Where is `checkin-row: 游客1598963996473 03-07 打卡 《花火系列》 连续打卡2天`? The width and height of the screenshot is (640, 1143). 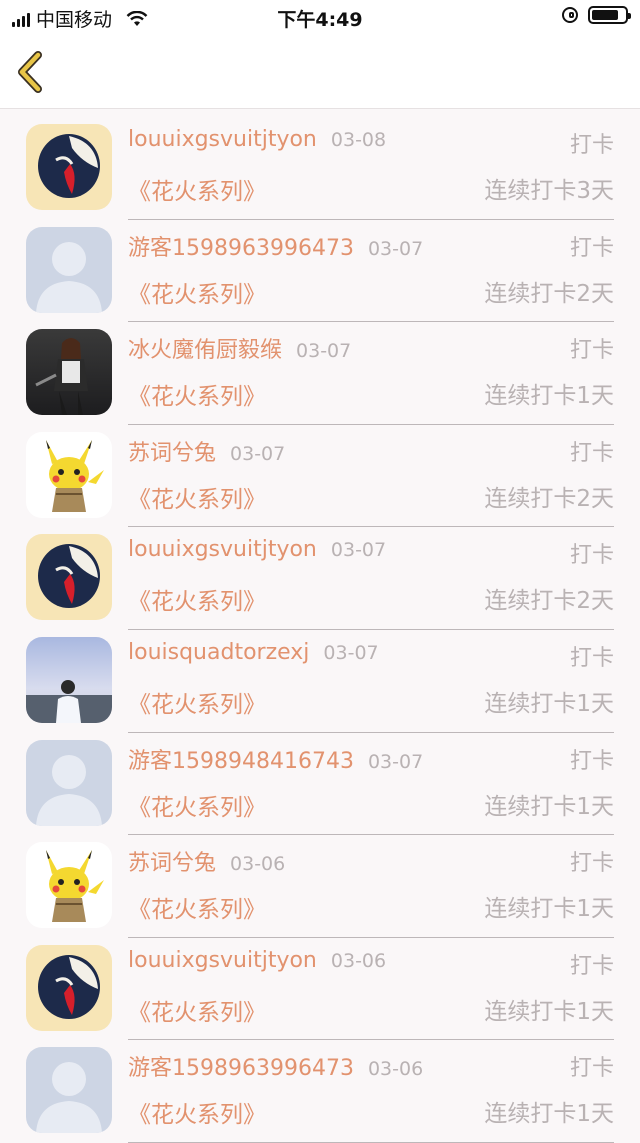
checkin-row: 游客1598963996473 03-07 打卡 《花火系列》 连续打卡2天 is located at coordinates (320, 271).